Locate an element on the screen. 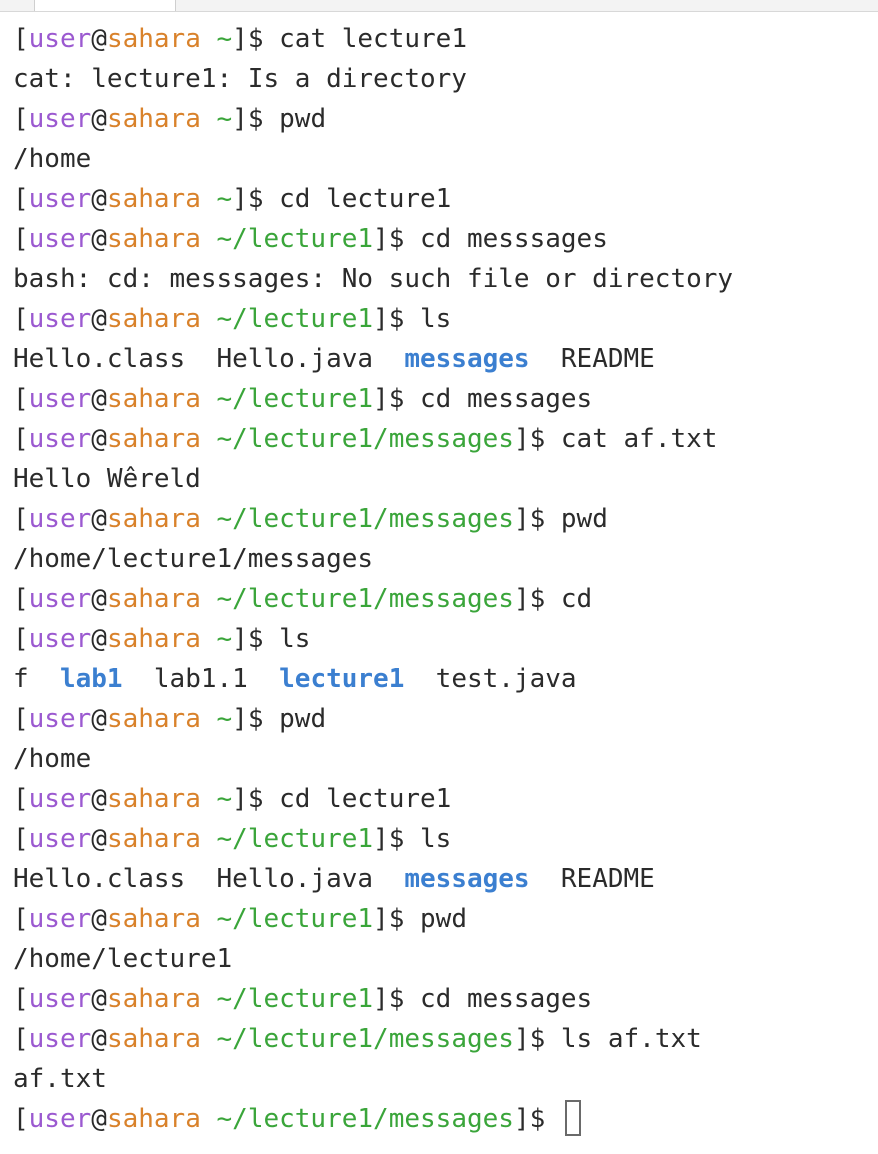  prompt-line: [user@sahara ~/lecture1/messages]$ pwd is located at coordinates (443, 519).